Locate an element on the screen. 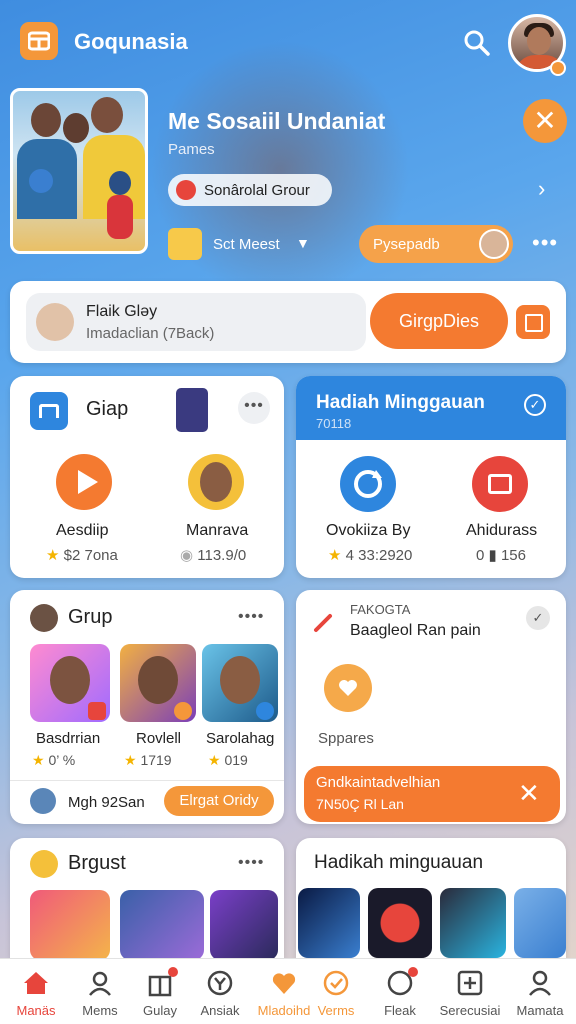  giap-item-label: Manrava is located at coordinates (217, 530).